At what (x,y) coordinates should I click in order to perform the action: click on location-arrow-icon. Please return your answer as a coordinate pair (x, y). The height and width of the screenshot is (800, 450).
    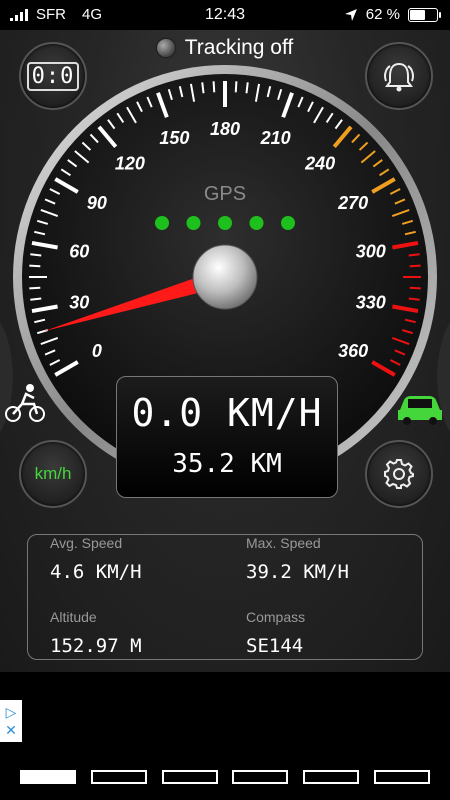
    Looking at the image, I should click on (350, 14).